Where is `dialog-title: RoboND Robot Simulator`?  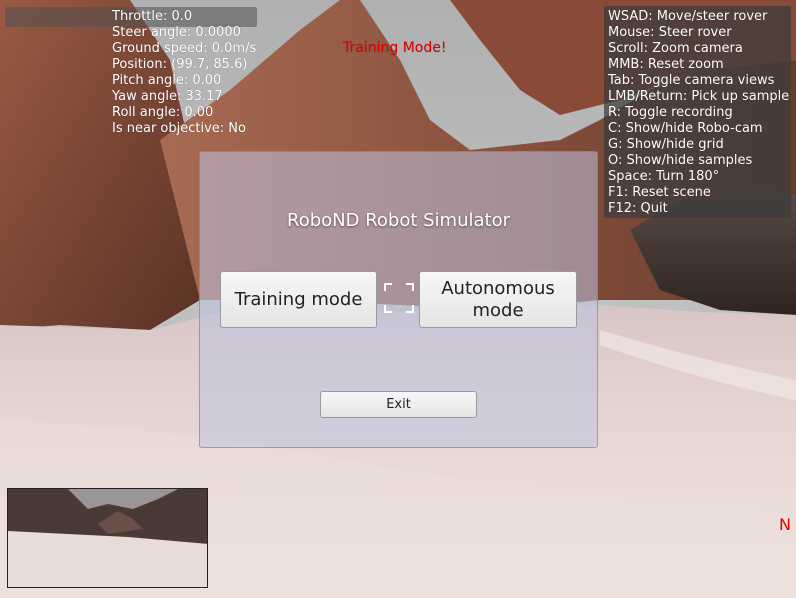 dialog-title: RoboND Robot Simulator is located at coordinates (398, 220).